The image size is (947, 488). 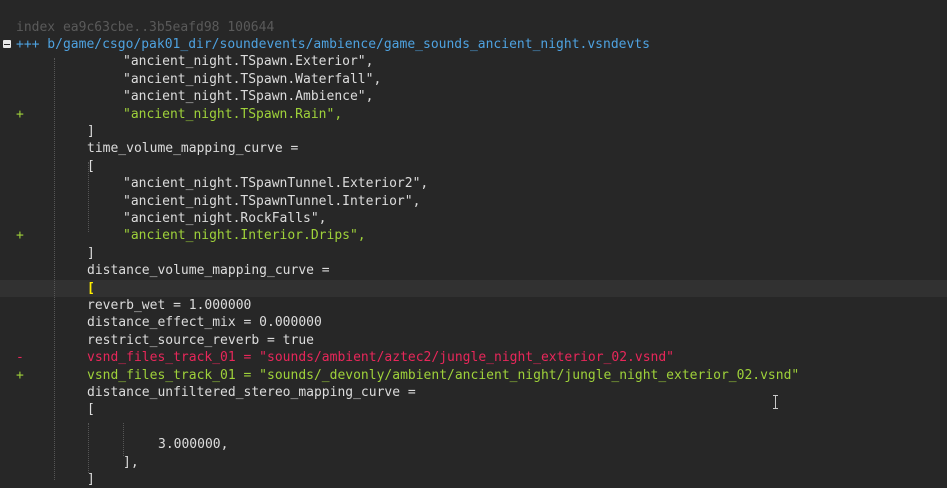 What do you see at coordinates (28, 44) in the screenshot?
I see `file-marker: +++` at bounding box center [28, 44].